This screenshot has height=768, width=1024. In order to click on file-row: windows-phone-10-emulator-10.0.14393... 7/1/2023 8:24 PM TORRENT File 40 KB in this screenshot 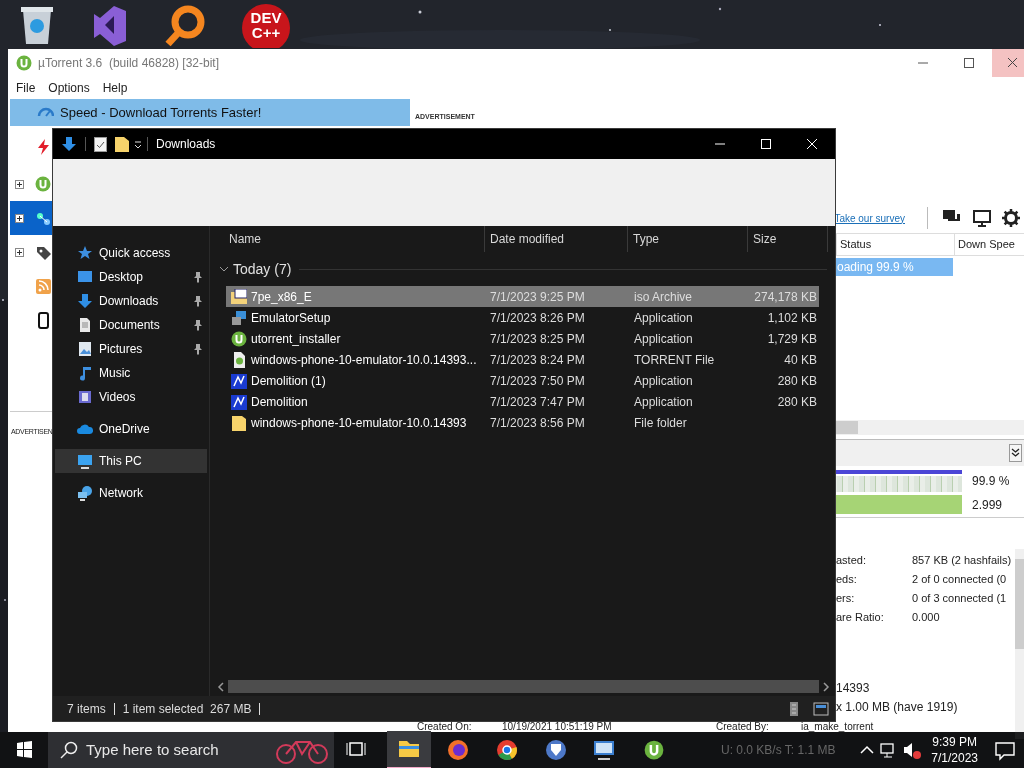, I will do `click(522, 359)`.